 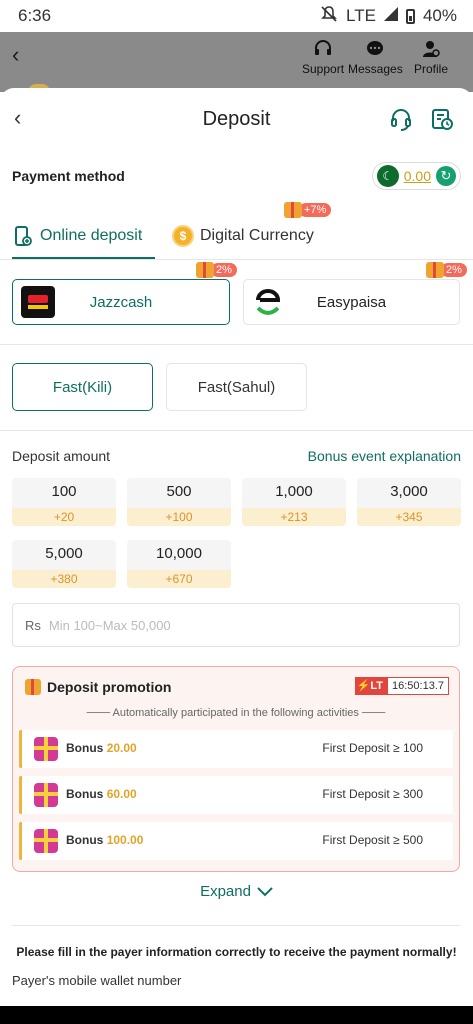 I want to click on amount-option: 3,000 +345, so click(x=409, y=502).